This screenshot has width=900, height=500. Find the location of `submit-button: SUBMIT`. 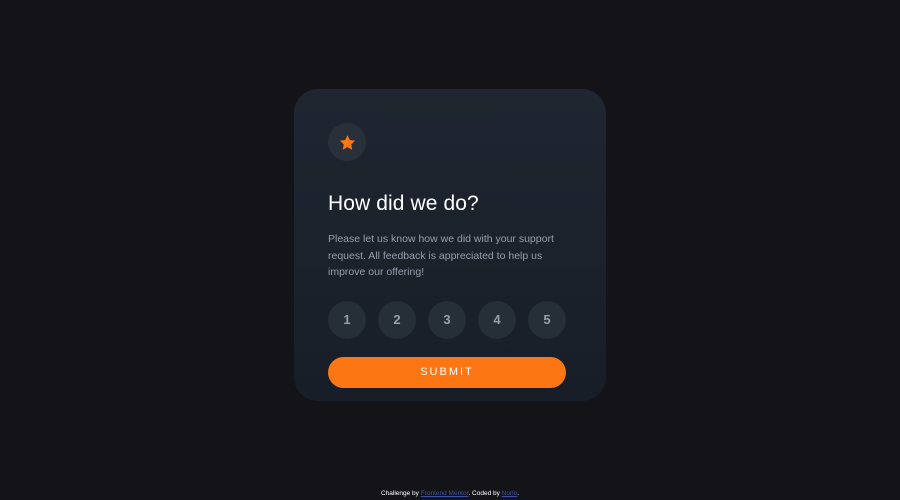

submit-button: SUBMIT is located at coordinates (447, 372).